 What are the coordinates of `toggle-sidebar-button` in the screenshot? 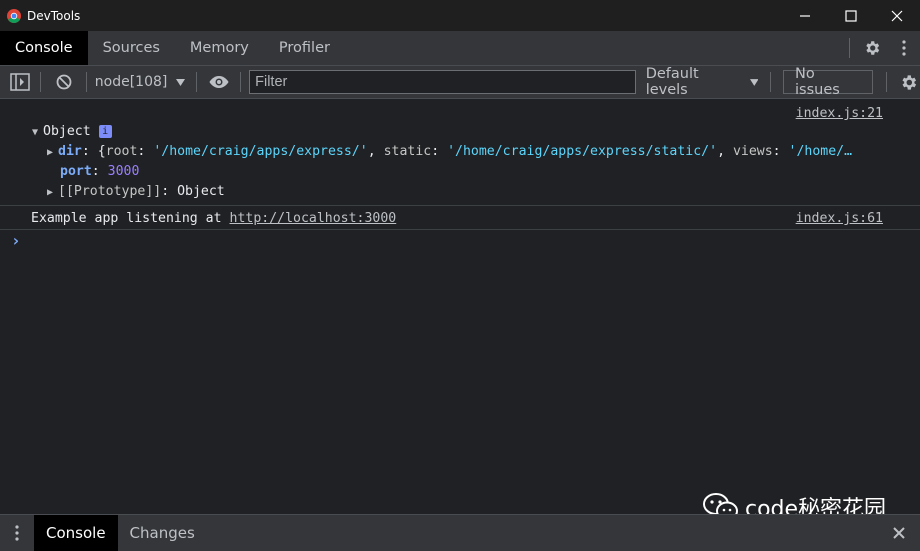 It's located at (20, 82).